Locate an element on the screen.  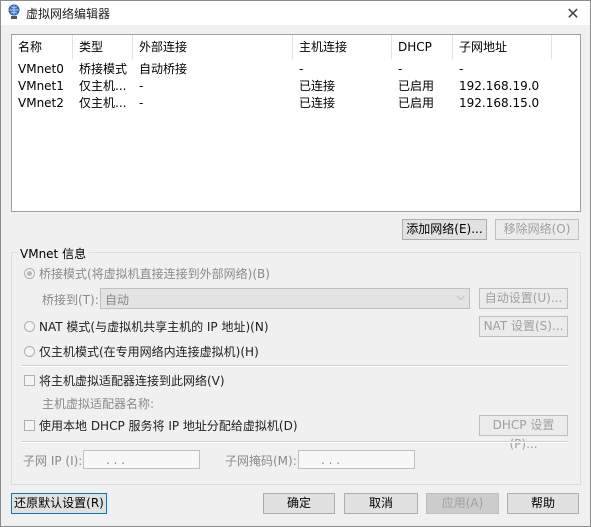
ok-button: 确定 is located at coordinates (299, 503).